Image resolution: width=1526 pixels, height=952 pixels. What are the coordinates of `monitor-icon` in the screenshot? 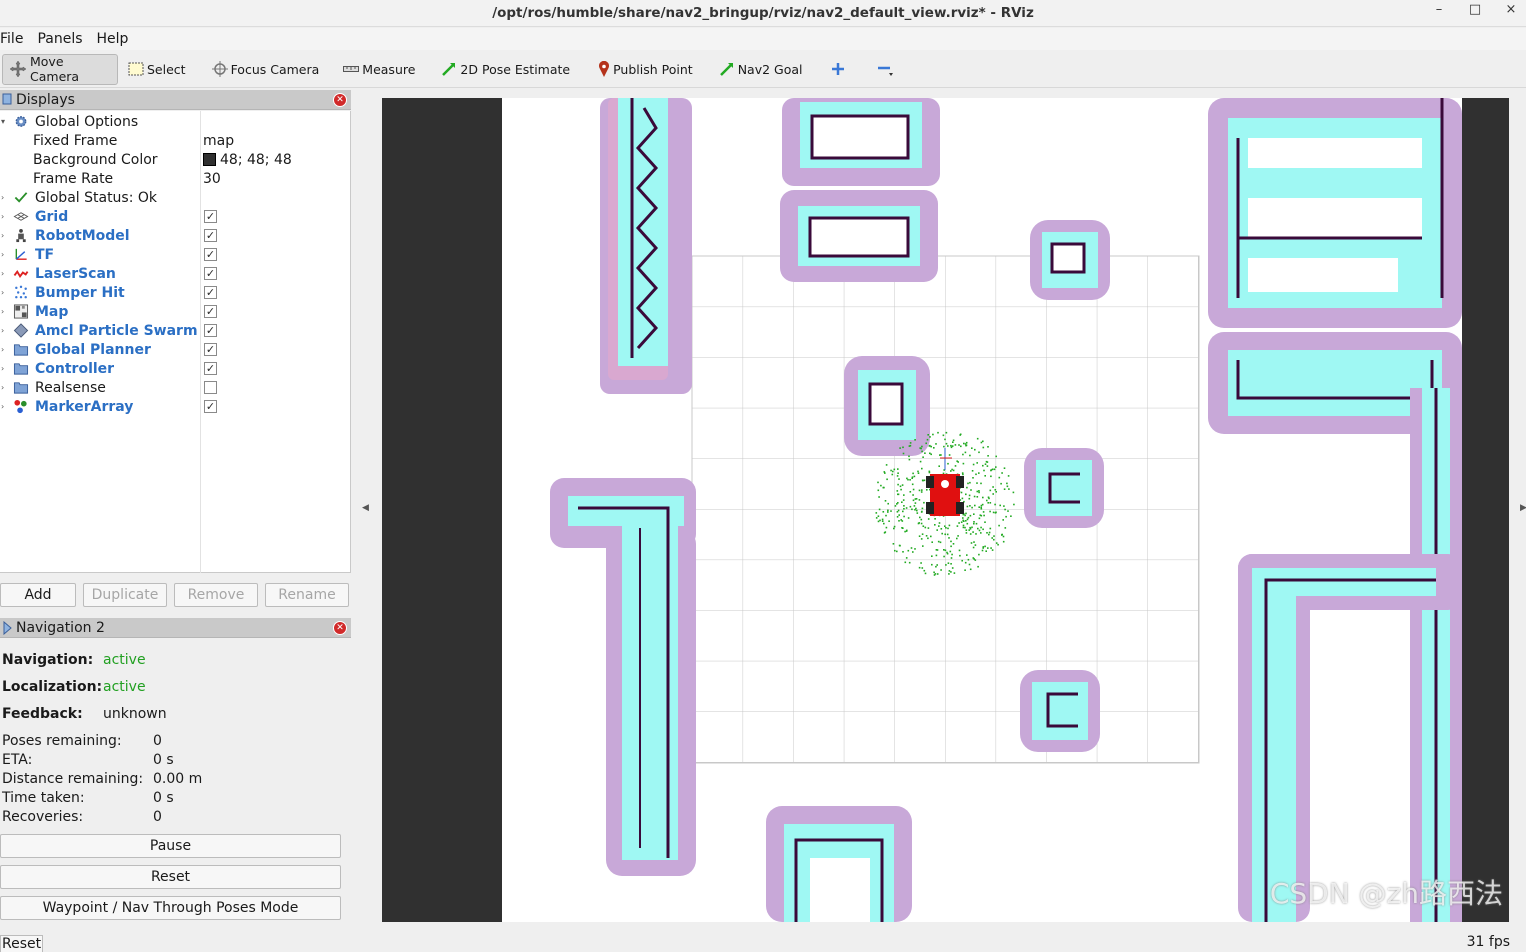 It's located at (7, 98).